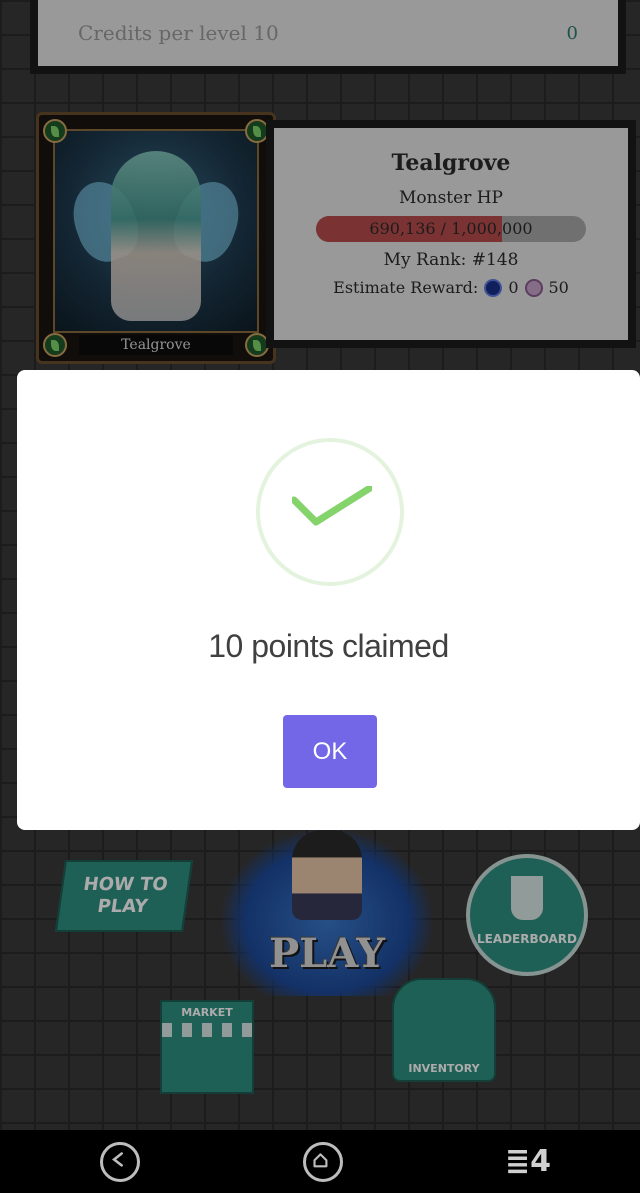  I want to click on ok-button: OK, so click(330, 751).